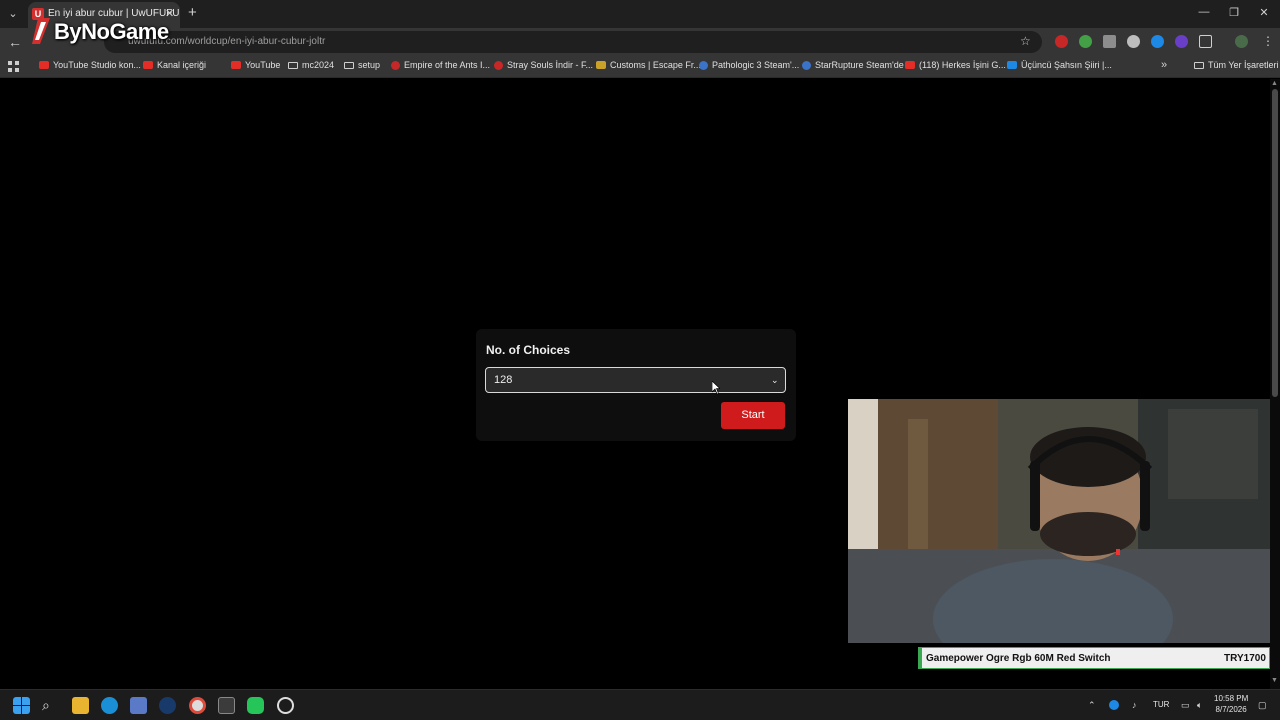 The width and height of the screenshot is (1280, 720). What do you see at coordinates (197, 705) in the screenshot?
I see `chrome-icon` at bounding box center [197, 705].